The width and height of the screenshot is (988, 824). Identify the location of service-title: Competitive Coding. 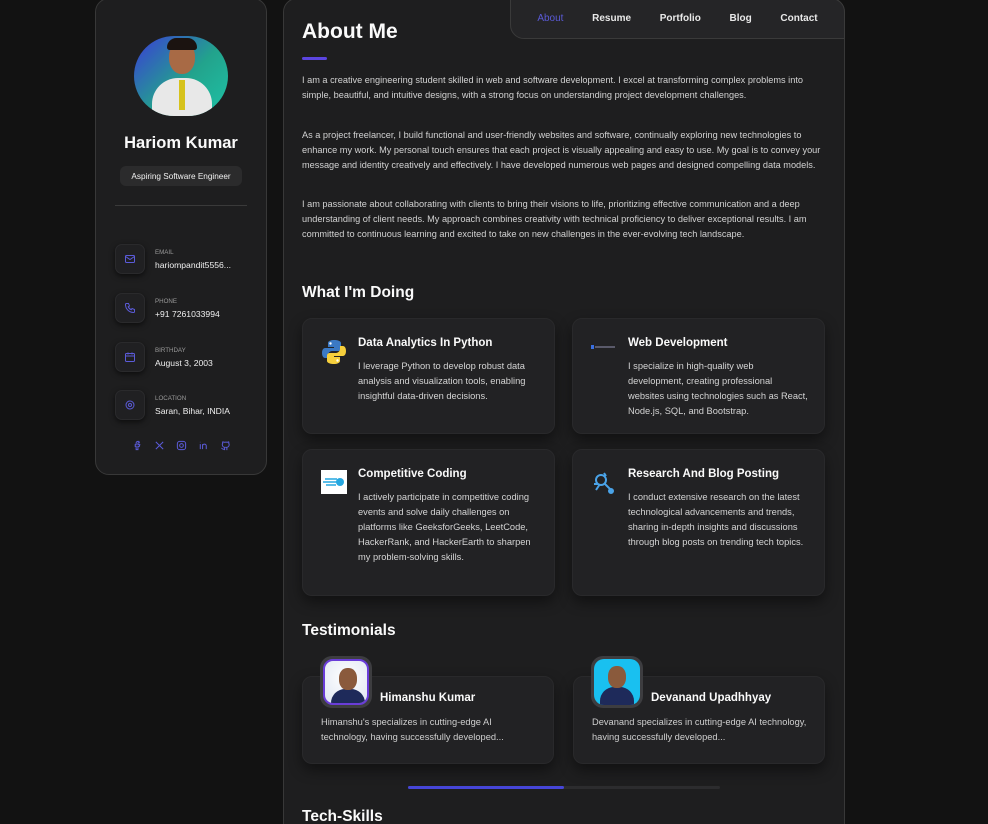
(412, 474).